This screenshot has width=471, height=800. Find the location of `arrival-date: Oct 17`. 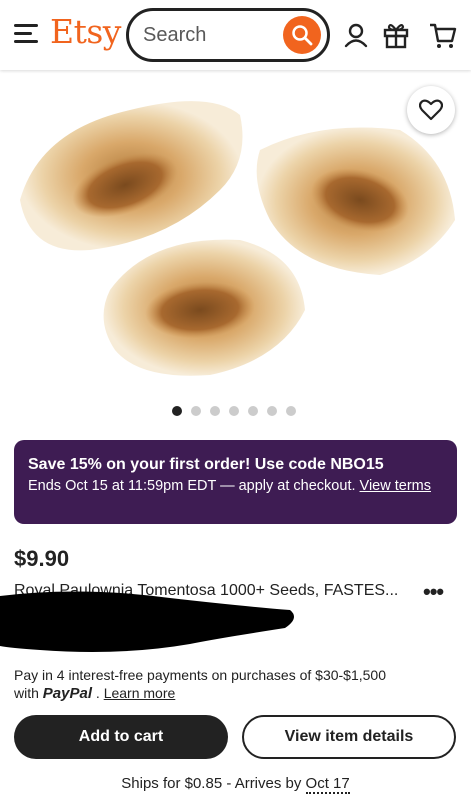

arrival-date: Oct 17 is located at coordinates (327, 784).